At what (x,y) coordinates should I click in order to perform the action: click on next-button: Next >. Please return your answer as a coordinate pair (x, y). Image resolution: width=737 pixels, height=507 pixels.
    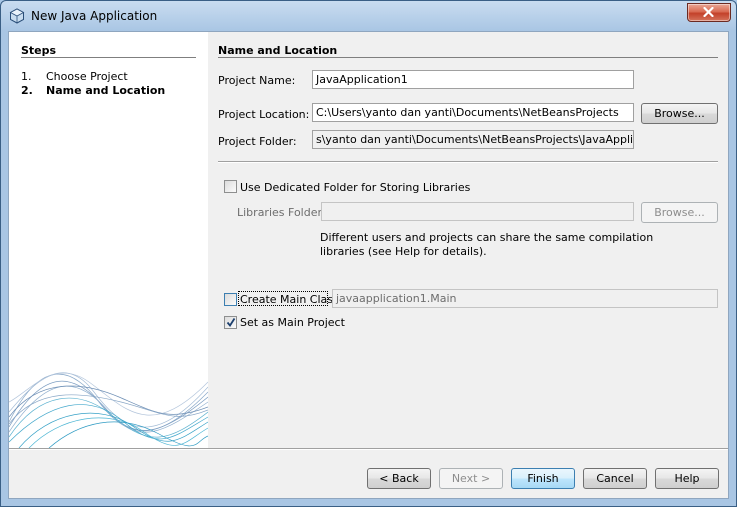
    Looking at the image, I should click on (471, 478).